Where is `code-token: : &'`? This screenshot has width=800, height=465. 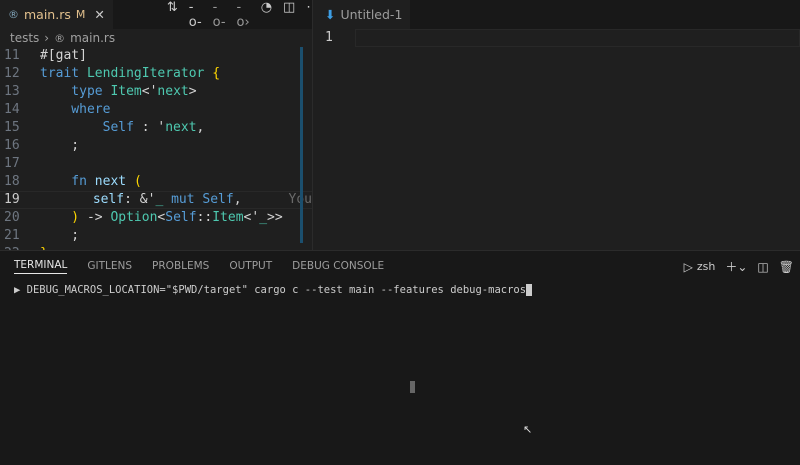 code-token: : &' is located at coordinates (140, 199).